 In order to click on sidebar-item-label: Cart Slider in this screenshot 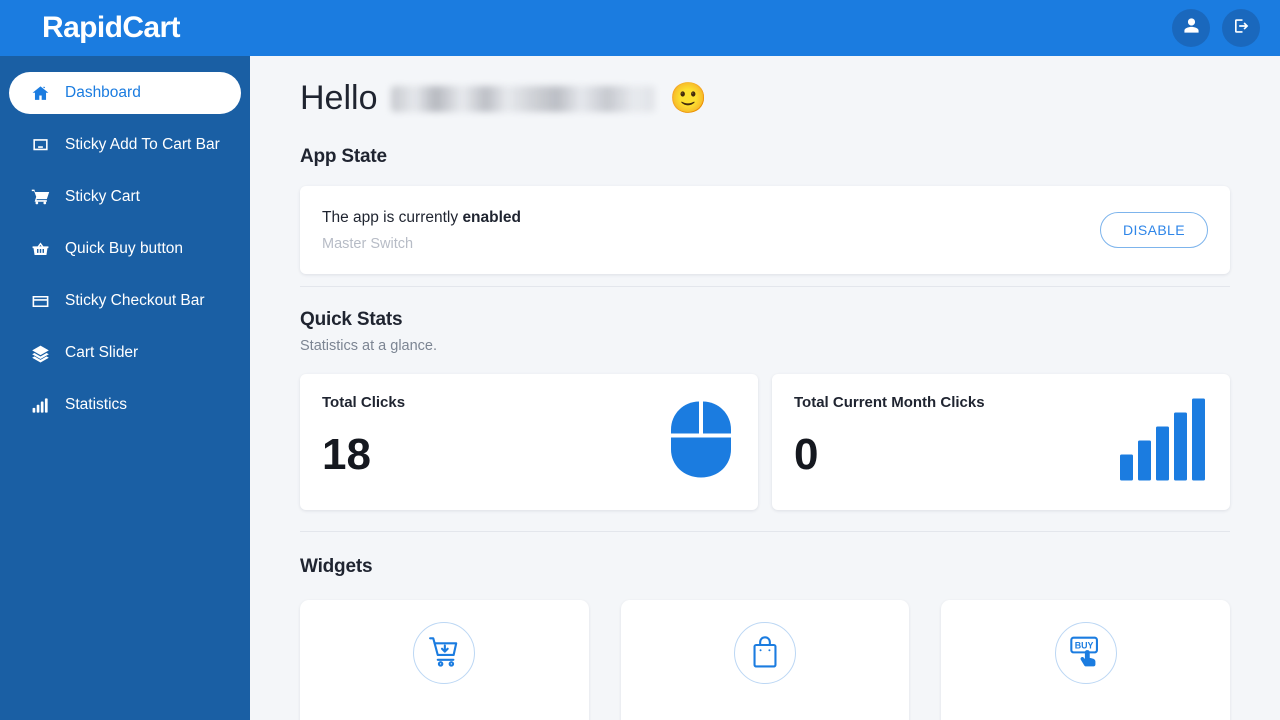, I will do `click(102, 352)`.